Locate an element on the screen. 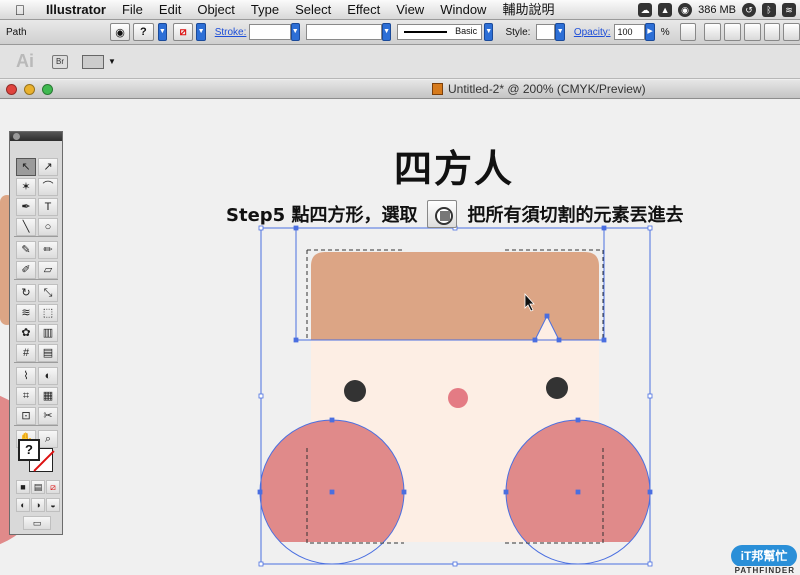 This screenshot has width=800, height=575. style-label: Style: is located at coordinates (518, 32).